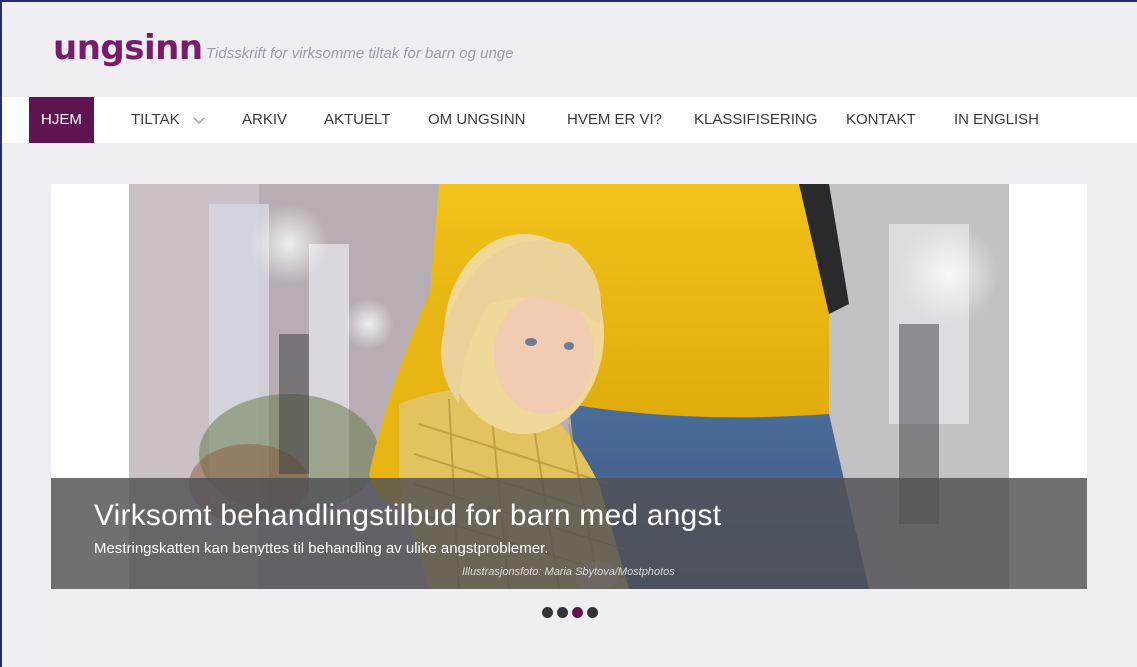 This screenshot has height=667, width=1137. What do you see at coordinates (155, 119) in the screenshot?
I see `nav-item-label: TILTAK` at bounding box center [155, 119].